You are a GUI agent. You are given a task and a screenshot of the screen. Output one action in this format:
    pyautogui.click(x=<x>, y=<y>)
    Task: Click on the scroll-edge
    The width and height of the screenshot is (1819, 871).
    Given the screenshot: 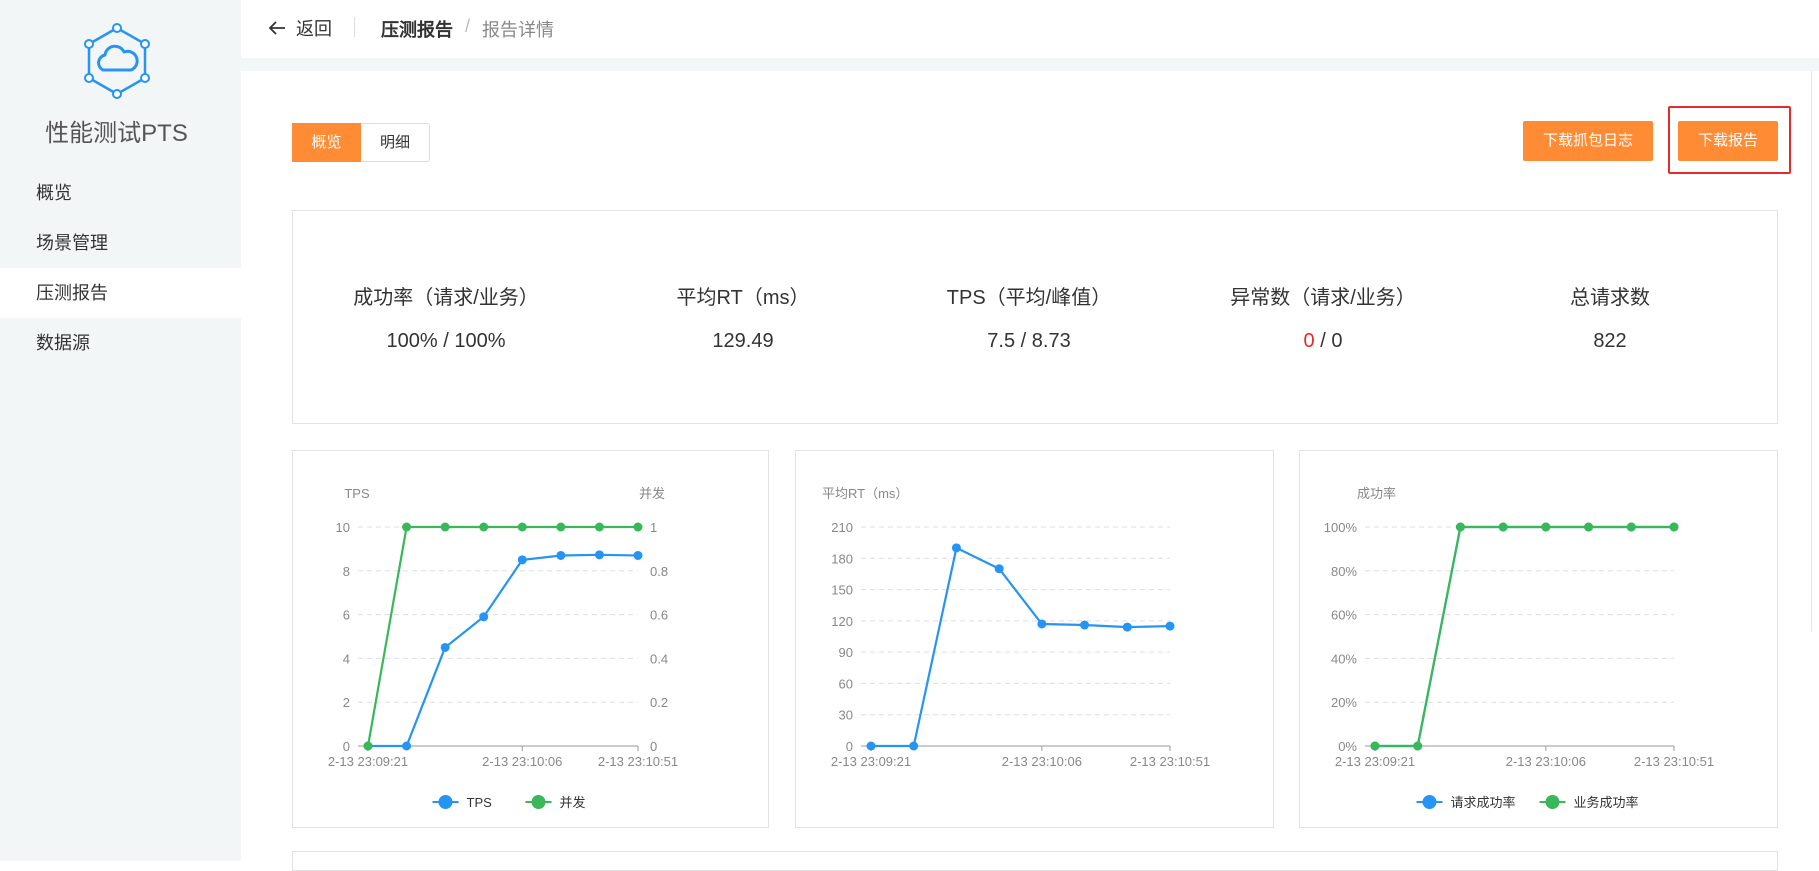 What is the action you would take?
    pyautogui.click(x=1815, y=351)
    